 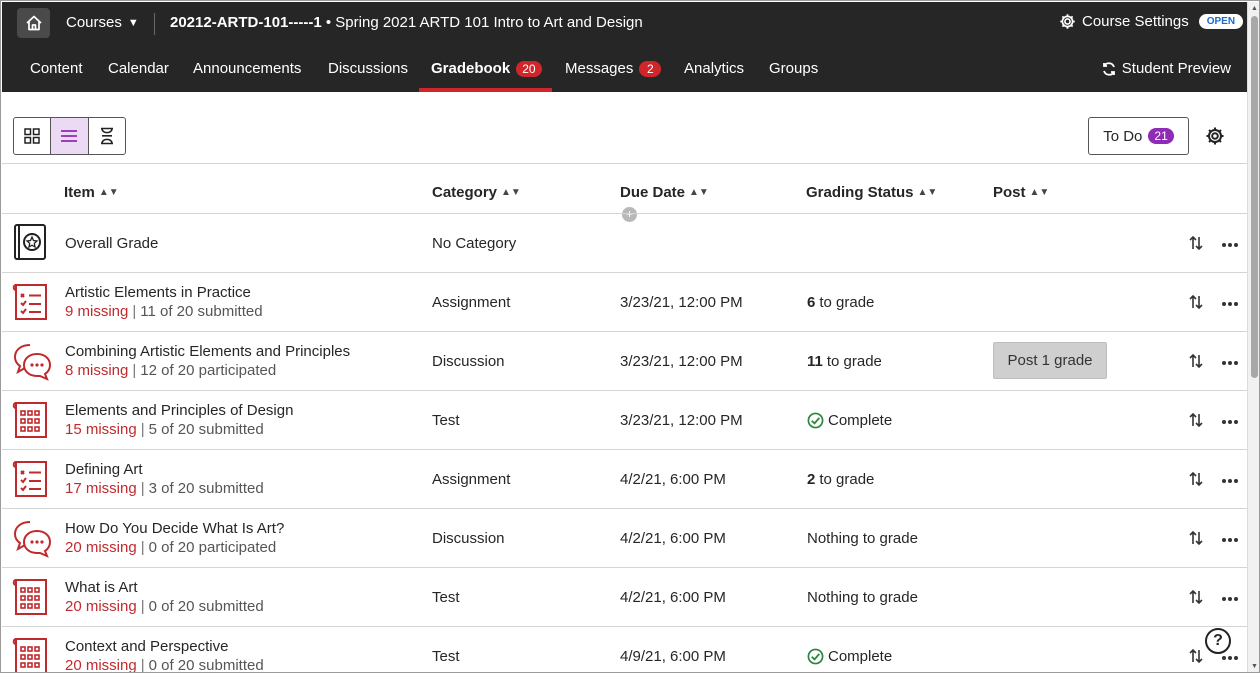 I want to click on submission-progress: 0 of 20 submitted, so click(x=206, y=606).